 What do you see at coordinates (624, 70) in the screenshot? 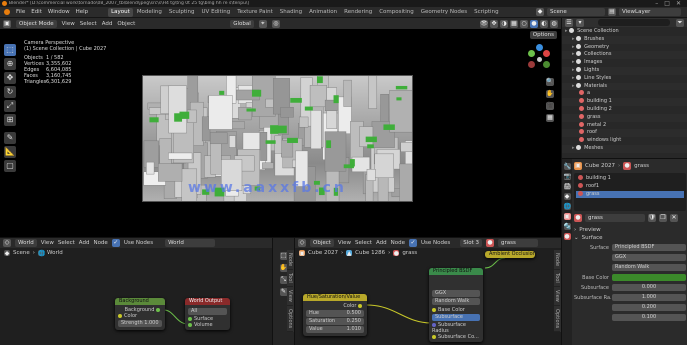
I see `outliner-item: ▸ Lights` at bounding box center [624, 70].